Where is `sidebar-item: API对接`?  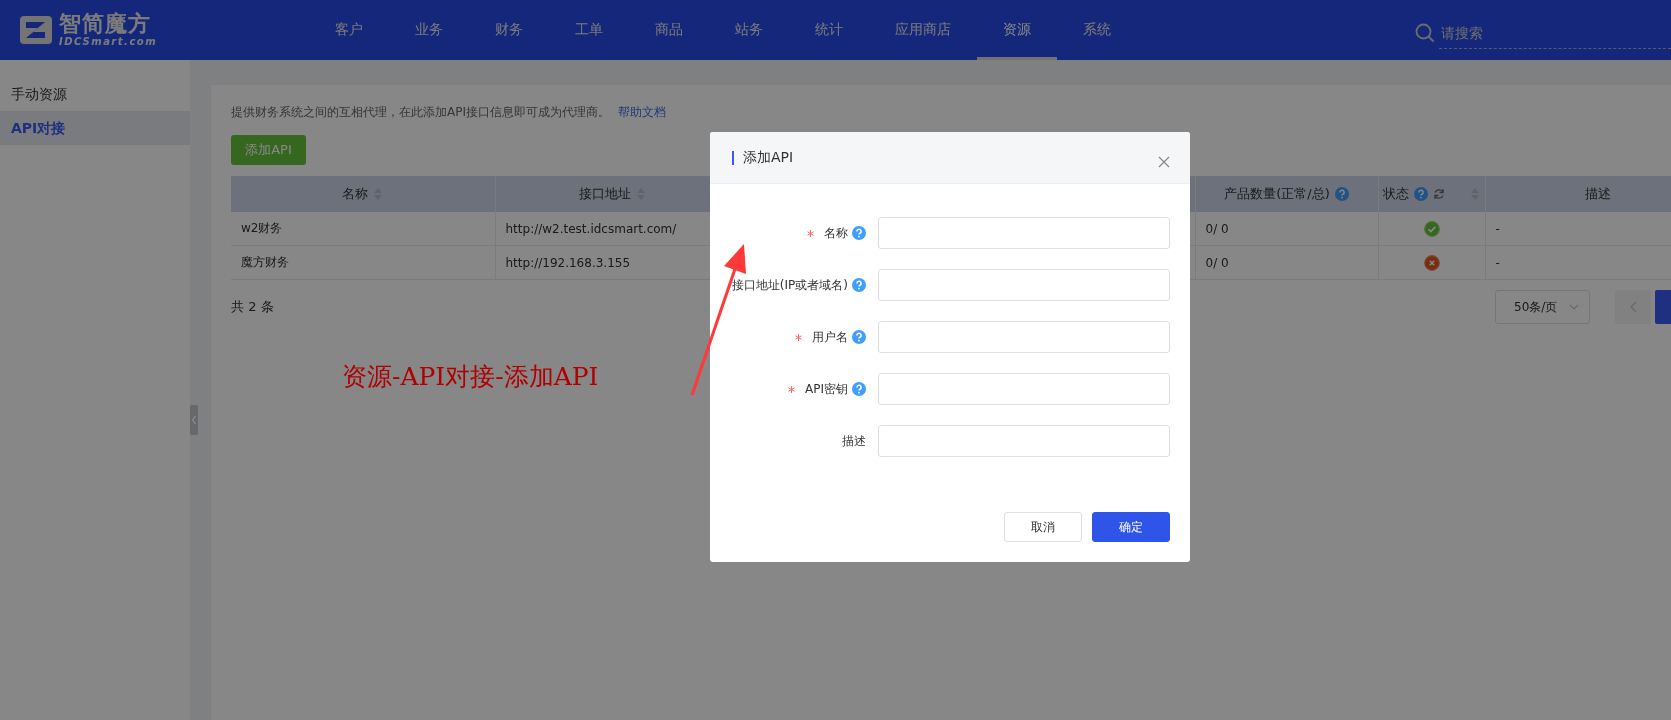
sidebar-item: API对接 is located at coordinates (95, 128).